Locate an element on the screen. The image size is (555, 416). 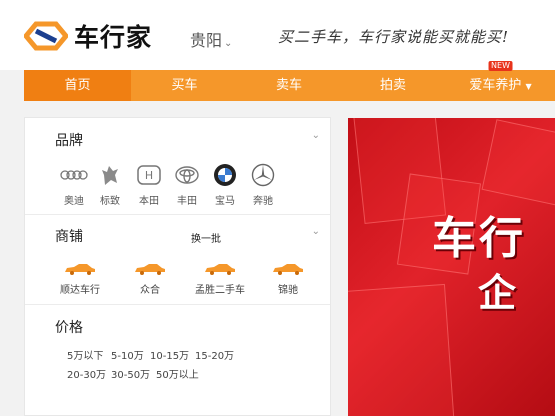
price-range: 10-15万 is located at coordinates (169, 354).